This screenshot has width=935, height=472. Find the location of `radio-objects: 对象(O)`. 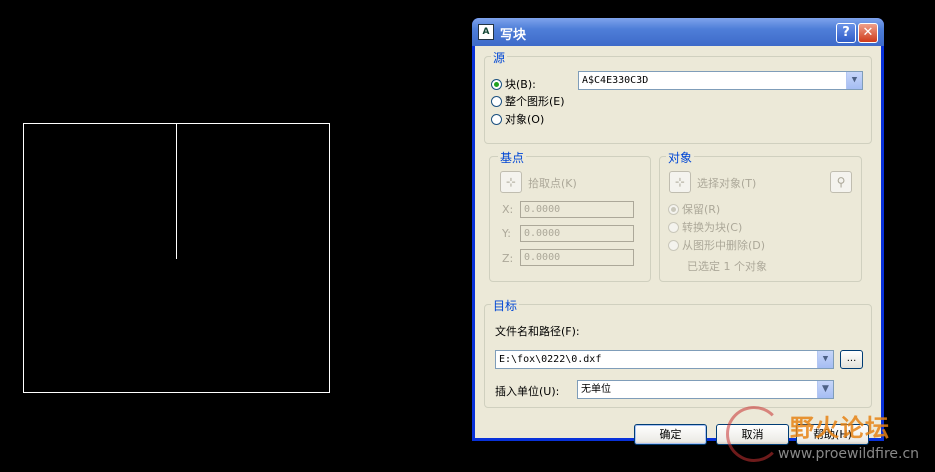

radio-objects: 对象(O) is located at coordinates (517, 119).